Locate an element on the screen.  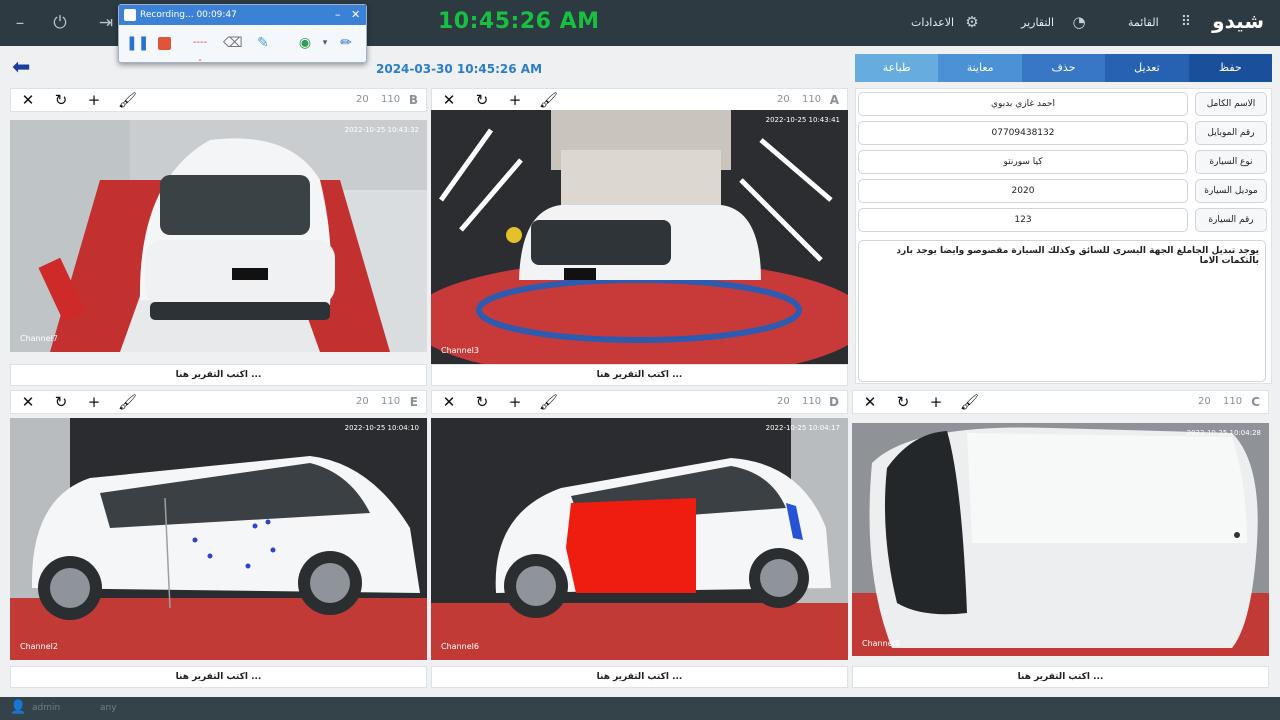
car-type-field: كيا سورنتو is located at coordinates (1023, 162).